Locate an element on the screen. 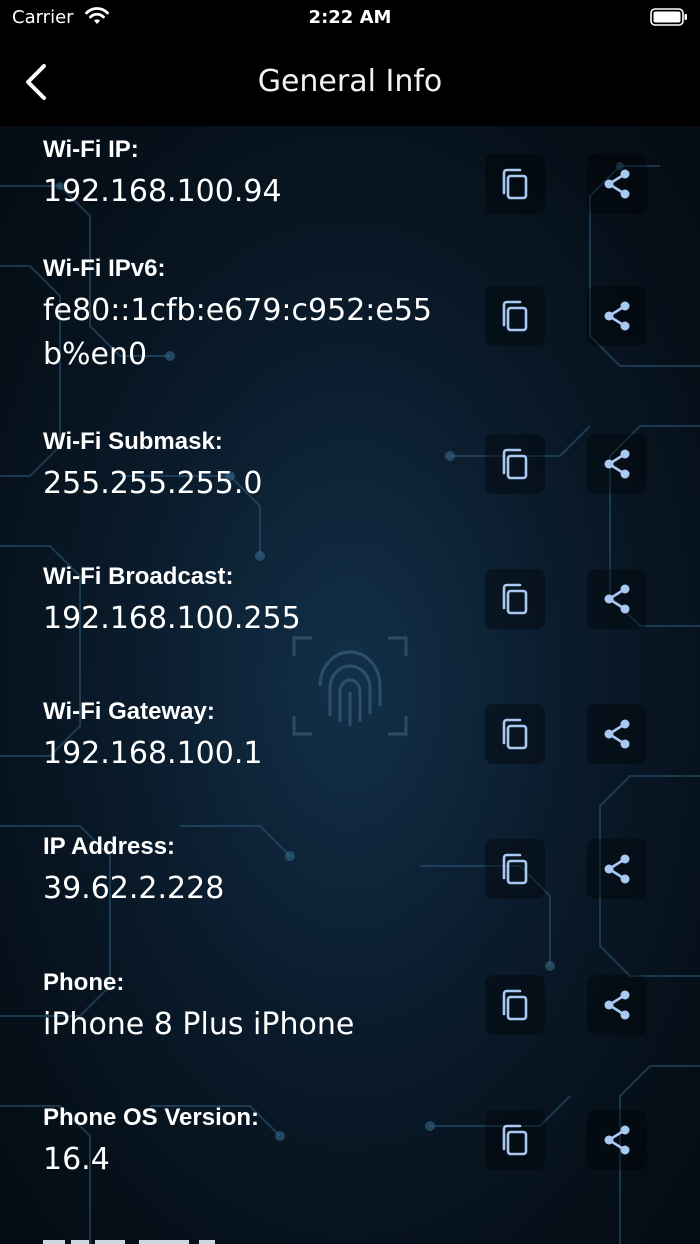  row-label: Phone OS Version: is located at coordinates (151, 1117).